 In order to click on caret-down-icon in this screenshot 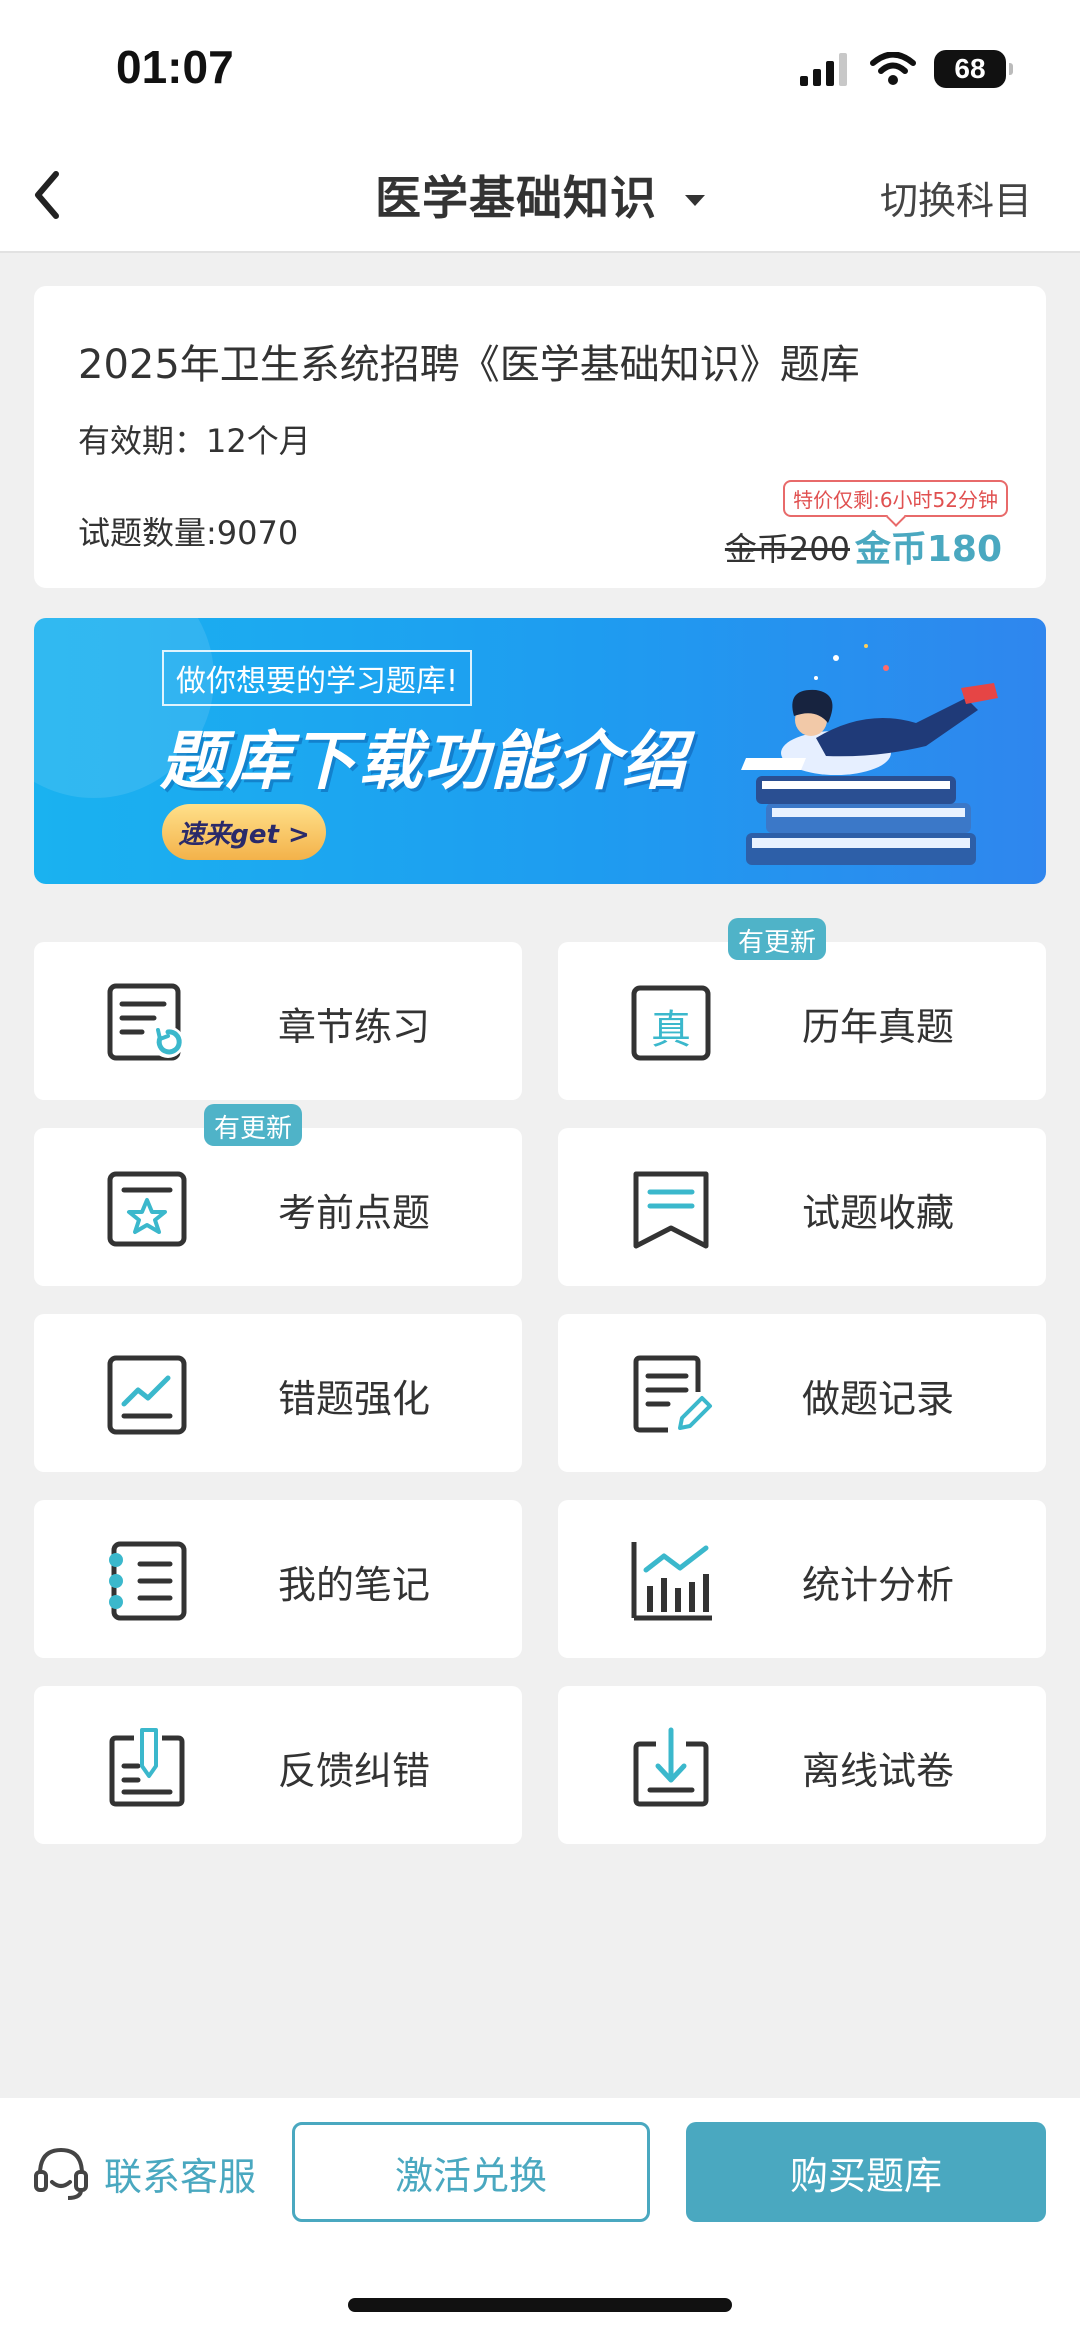, I will do `click(695, 200)`.